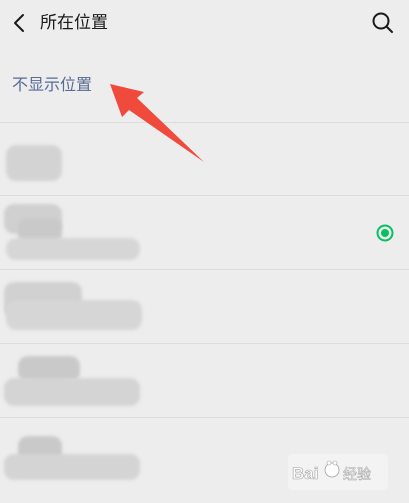  I want to click on search-icon, so click(383, 23).